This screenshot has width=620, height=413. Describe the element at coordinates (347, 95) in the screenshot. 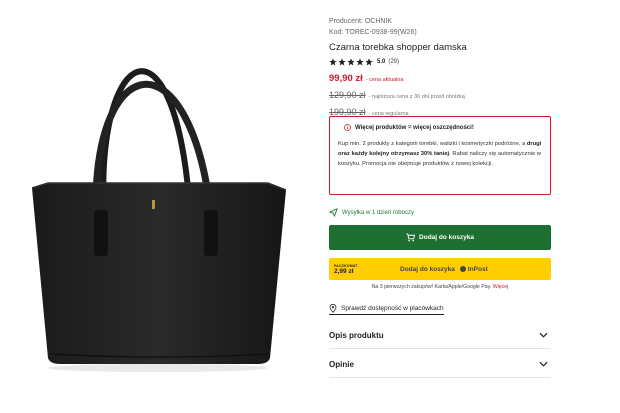

I see `price-lowest: 129,90 zł` at that location.